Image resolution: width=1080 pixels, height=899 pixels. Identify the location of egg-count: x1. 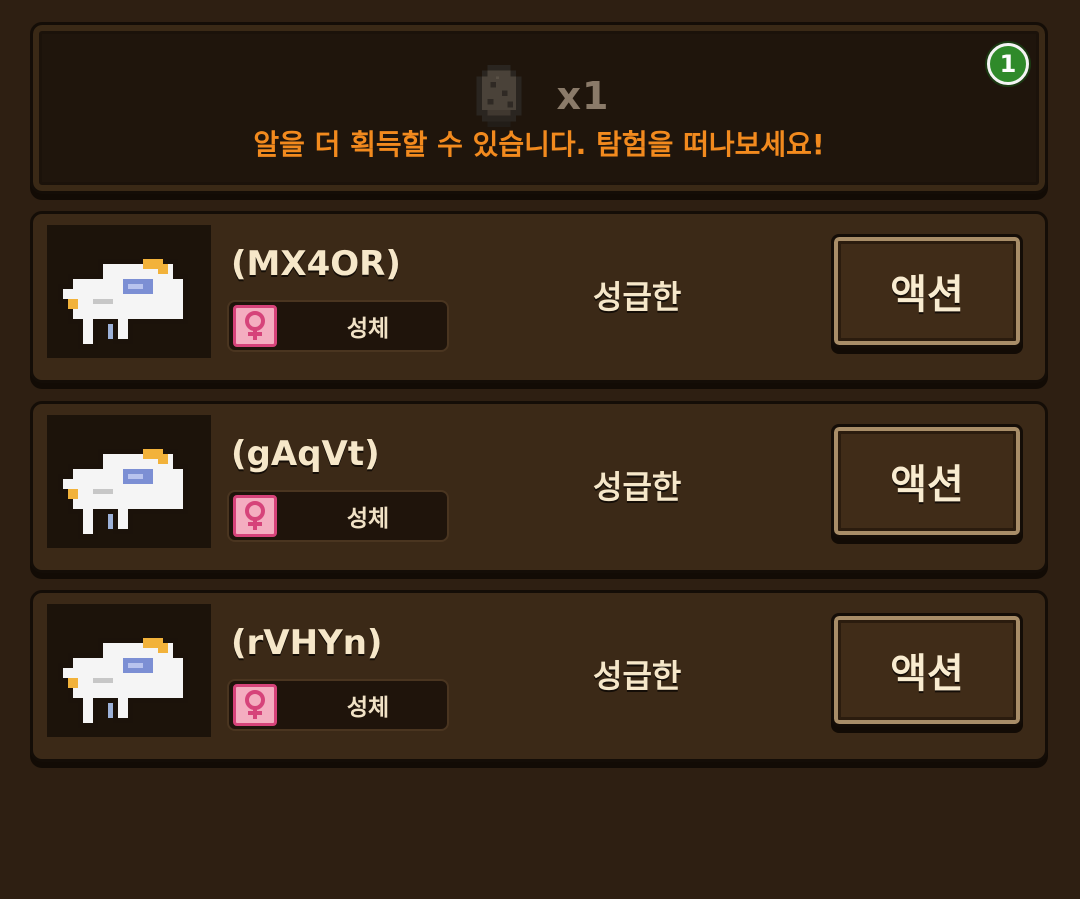
(583, 96).